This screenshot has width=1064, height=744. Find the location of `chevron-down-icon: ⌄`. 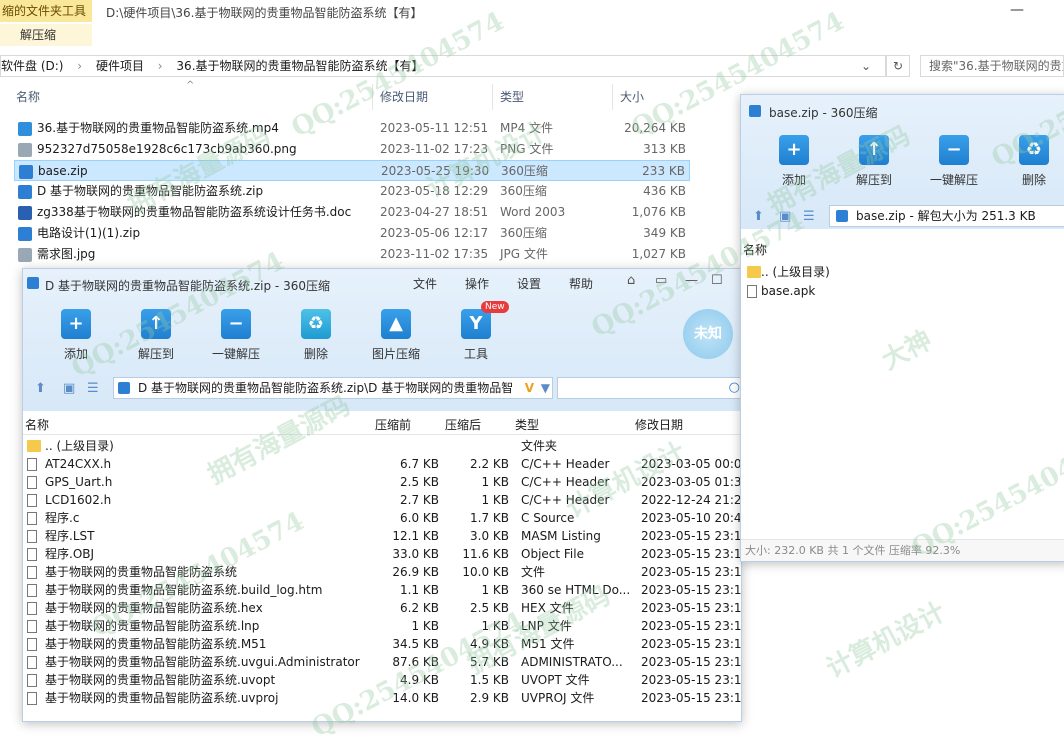

chevron-down-icon: ⌄ is located at coordinates (866, 66).